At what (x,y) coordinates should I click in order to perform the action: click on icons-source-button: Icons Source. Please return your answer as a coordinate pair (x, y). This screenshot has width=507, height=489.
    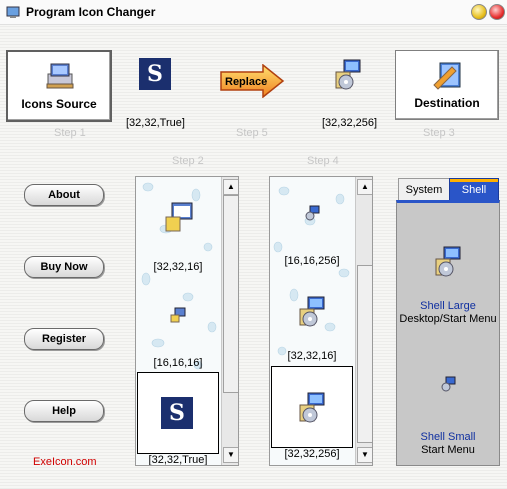
    Looking at the image, I should click on (59, 86).